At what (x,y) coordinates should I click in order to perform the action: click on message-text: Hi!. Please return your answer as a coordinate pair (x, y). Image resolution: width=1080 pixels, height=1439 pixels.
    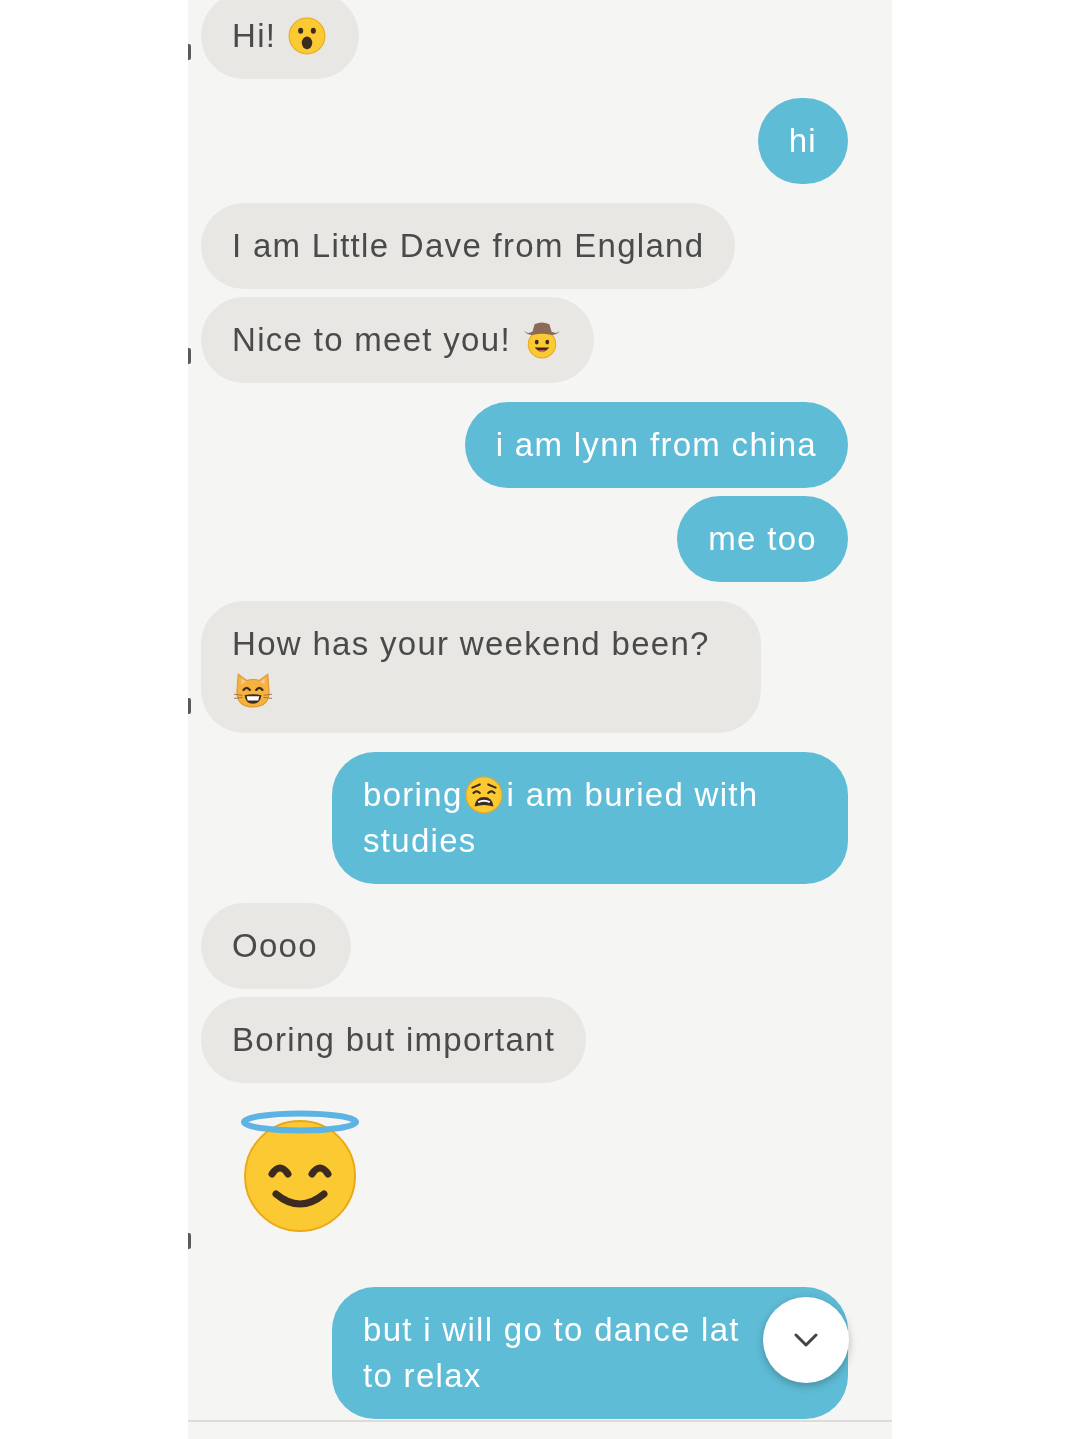
    Looking at the image, I should click on (254, 36).